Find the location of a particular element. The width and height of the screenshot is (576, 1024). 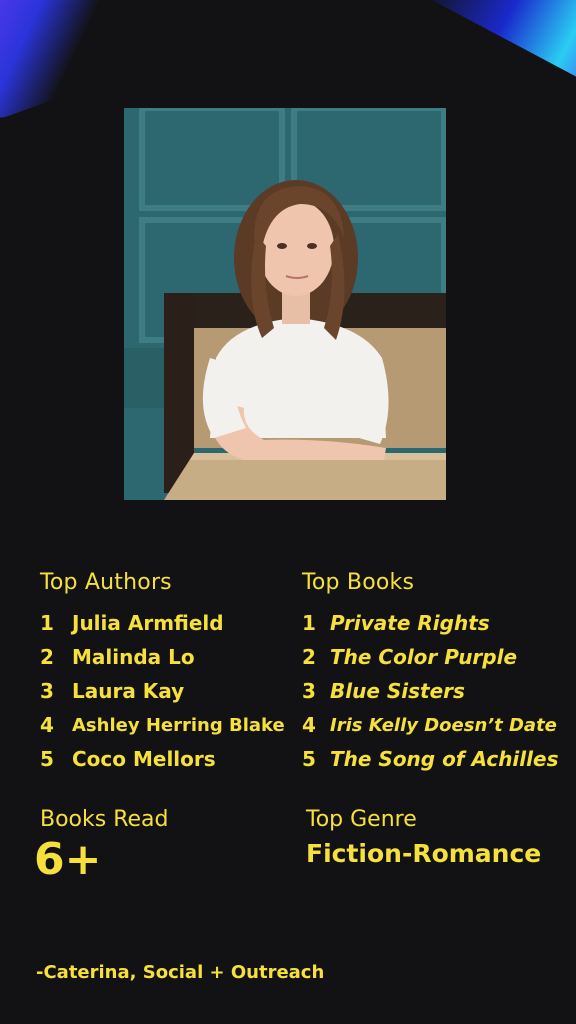

book-title: Private Rights is located at coordinates (410, 623).